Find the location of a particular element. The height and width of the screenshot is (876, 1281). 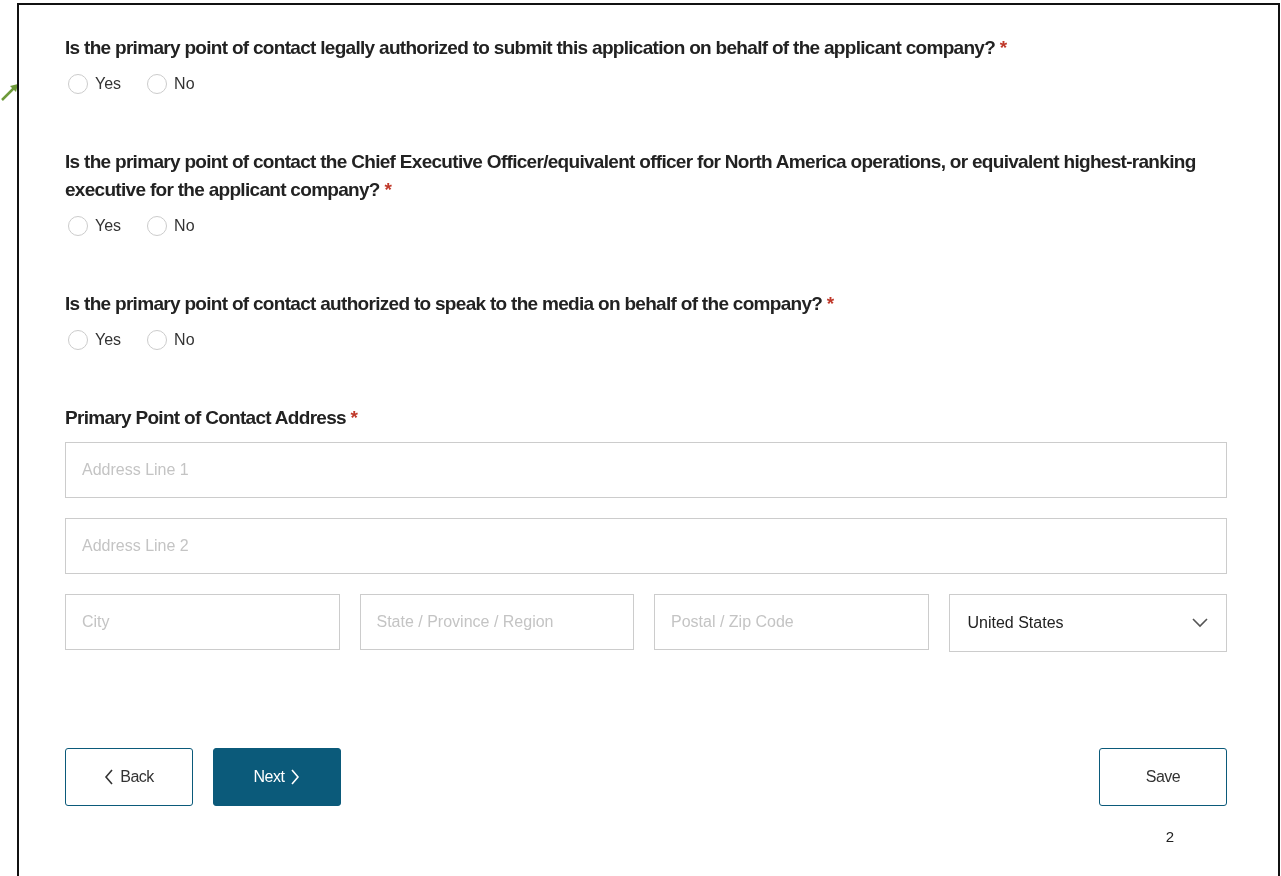

next-button: Next is located at coordinates (277, 777).